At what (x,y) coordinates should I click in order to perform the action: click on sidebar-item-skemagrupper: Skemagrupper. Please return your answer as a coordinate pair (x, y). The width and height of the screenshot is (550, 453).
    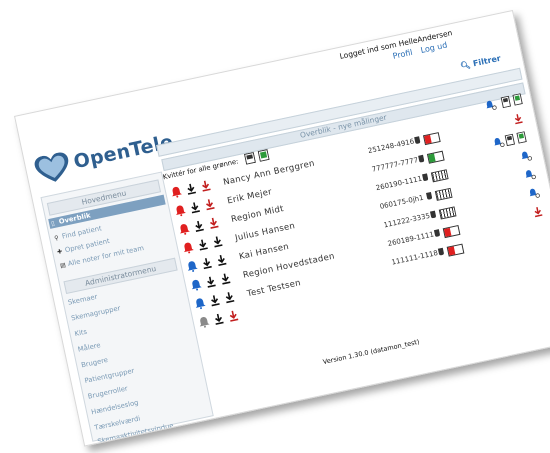
    Looking at the image, I should click on (96, 313).